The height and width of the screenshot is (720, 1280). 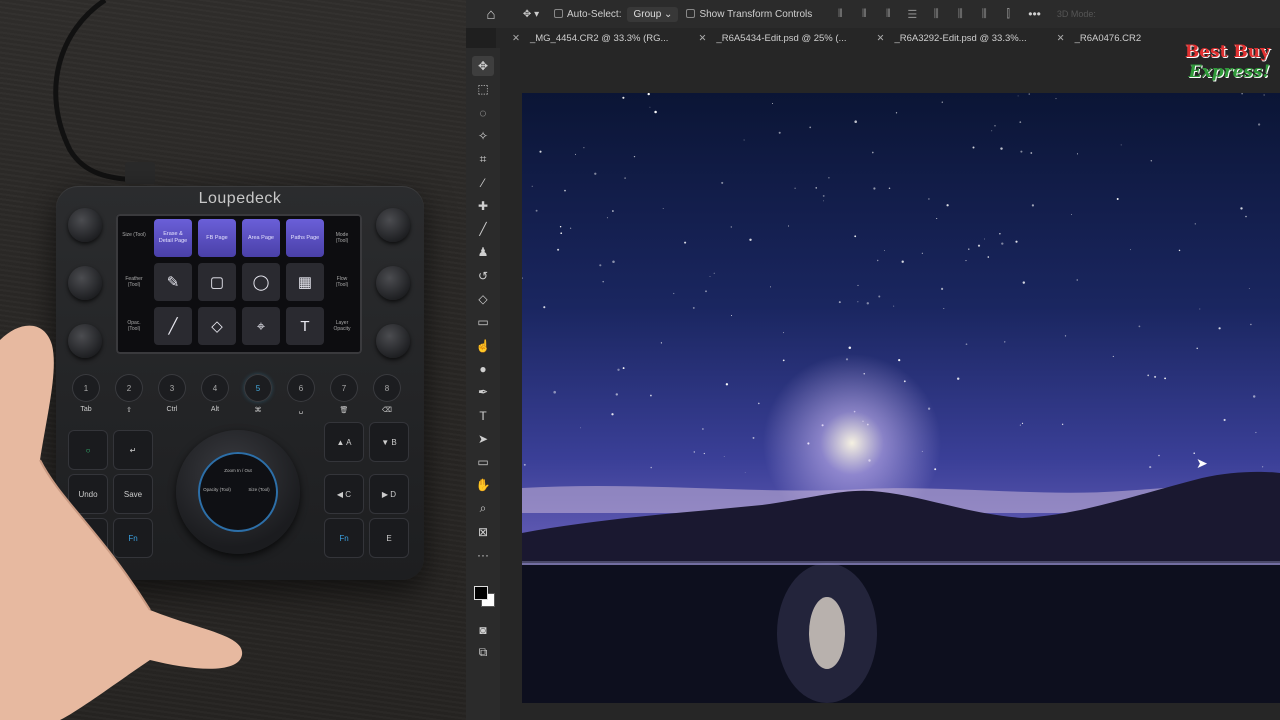 I want to click on page-button: Paths Page, so click(x=305, y=238).